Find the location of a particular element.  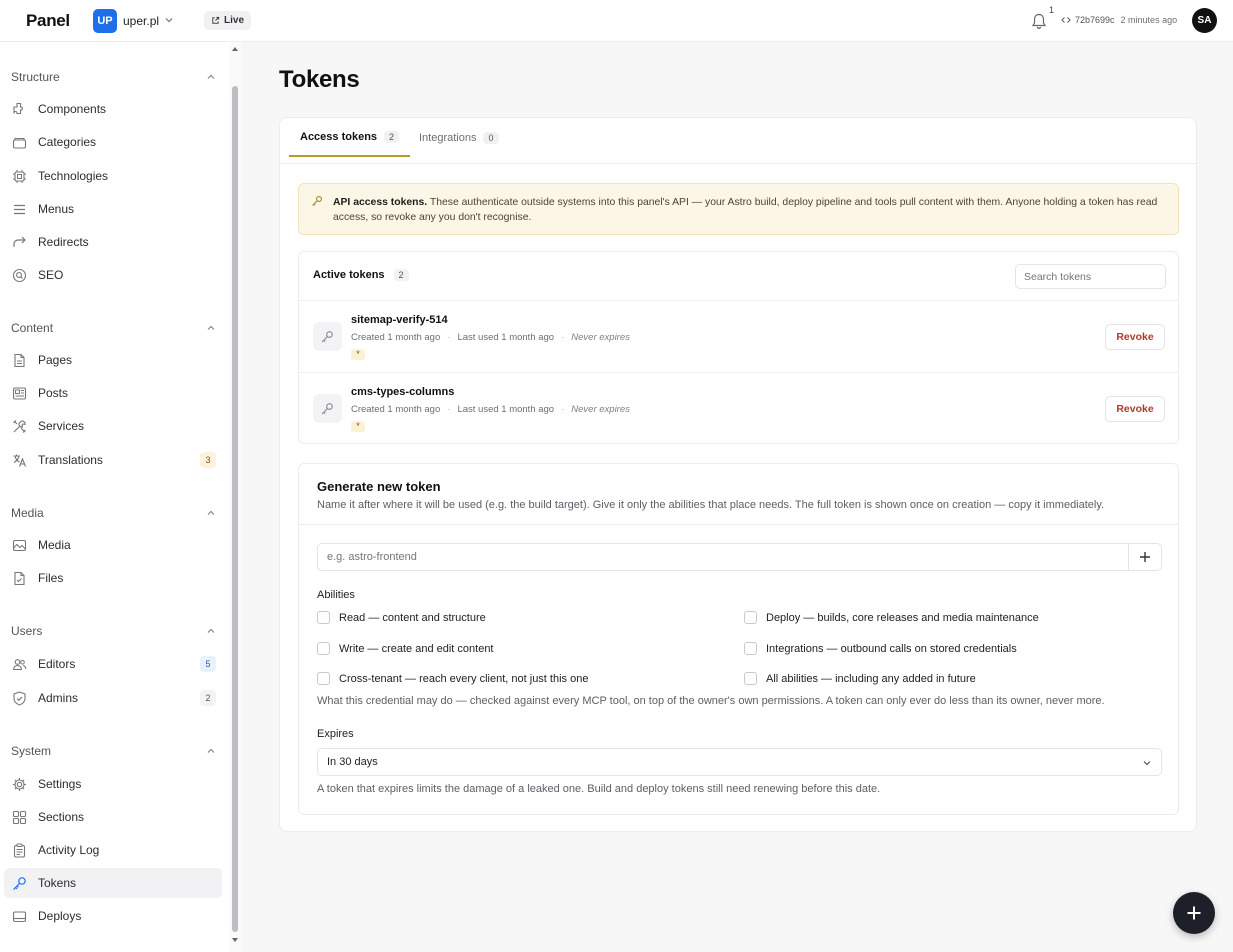

token-scope-badge: * is located at coordinates (358, 426).